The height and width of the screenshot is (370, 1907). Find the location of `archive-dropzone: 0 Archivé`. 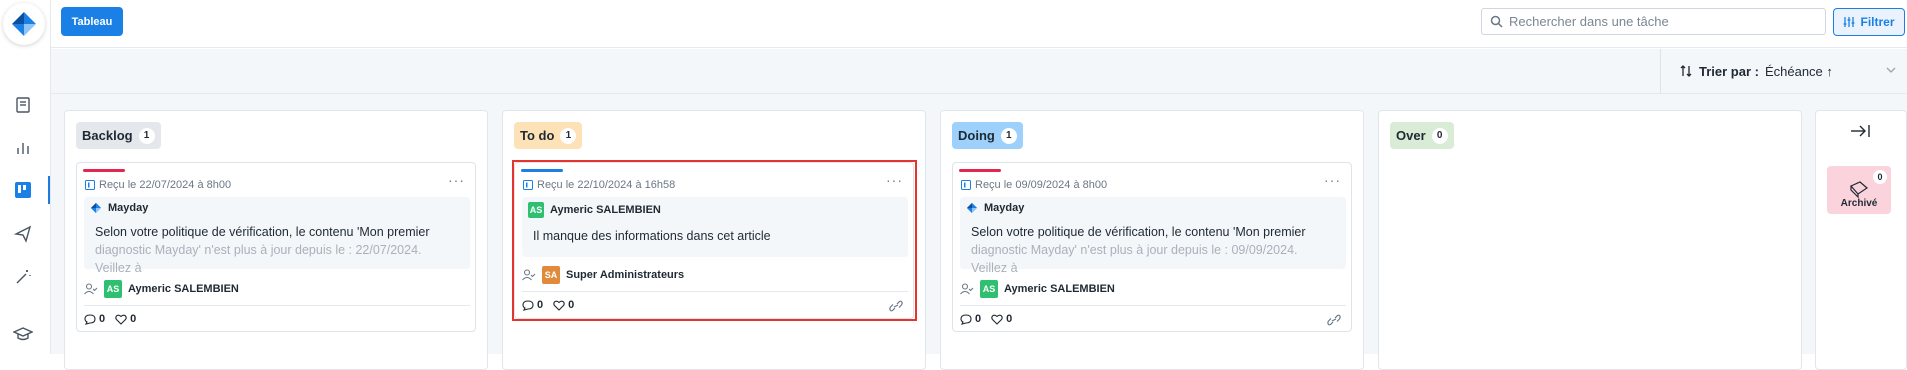

archive-dropzone: 0 Archivé is located at coordinates (1859, 190).